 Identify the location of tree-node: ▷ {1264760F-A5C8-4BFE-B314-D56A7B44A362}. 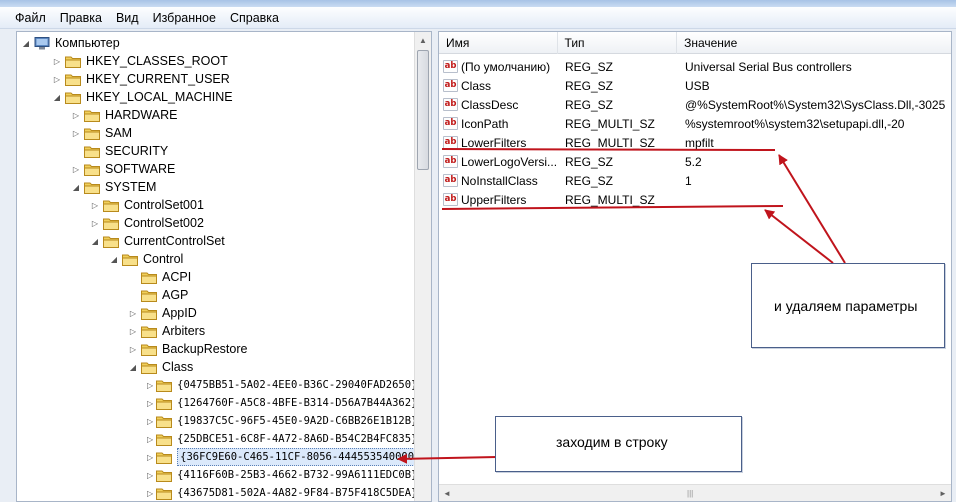
(217, 403).